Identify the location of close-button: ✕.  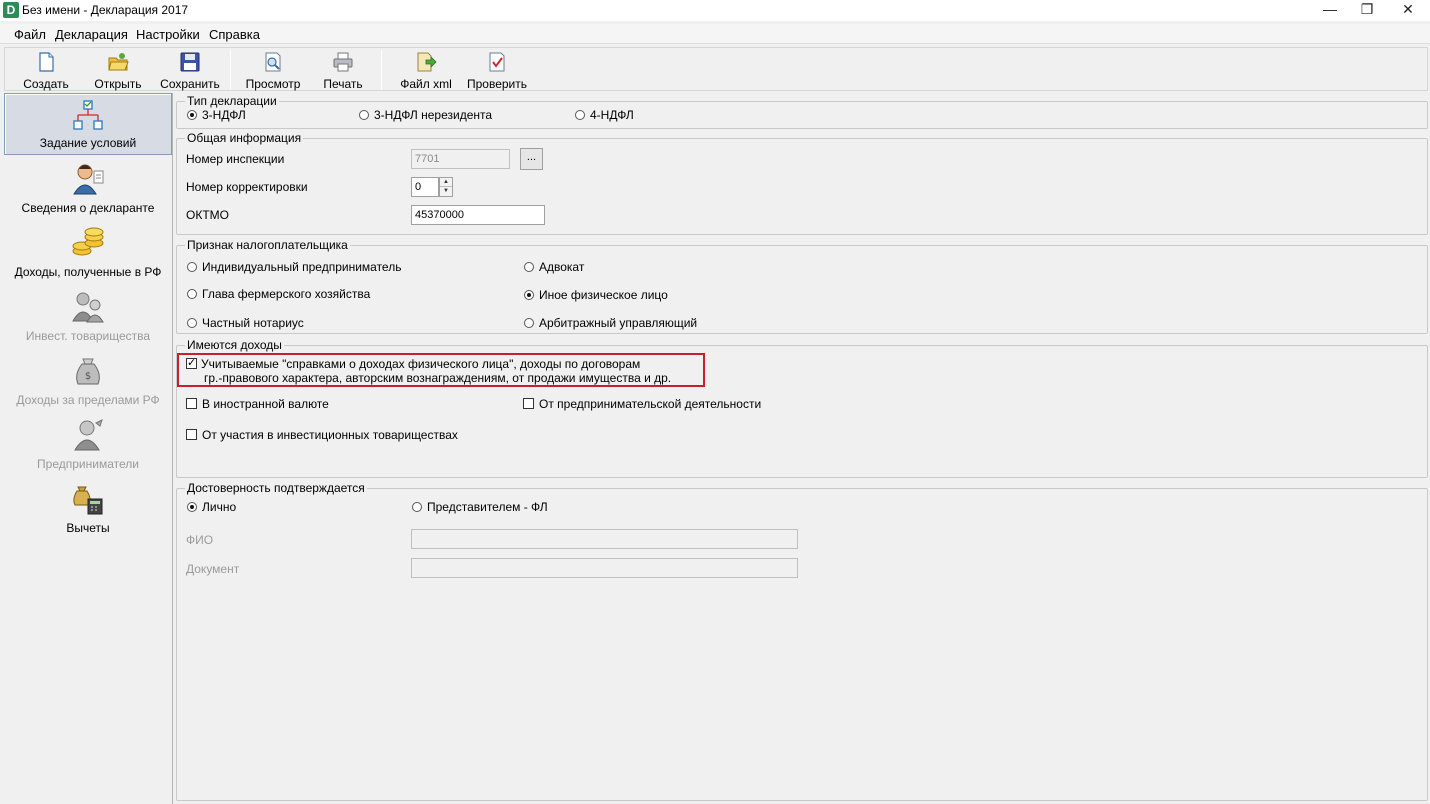
(1408, 10).